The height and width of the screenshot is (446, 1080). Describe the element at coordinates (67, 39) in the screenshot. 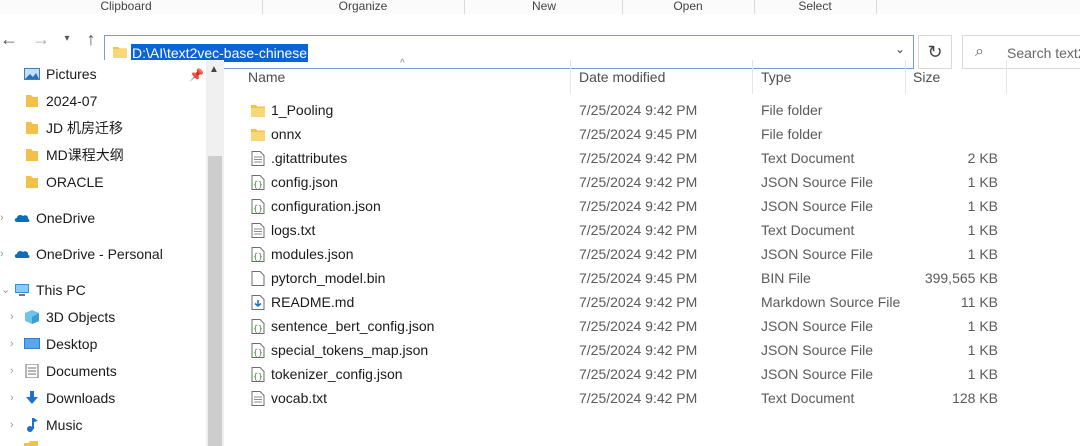

I see `recent-locations-chevron-icon: ▾` at that location.